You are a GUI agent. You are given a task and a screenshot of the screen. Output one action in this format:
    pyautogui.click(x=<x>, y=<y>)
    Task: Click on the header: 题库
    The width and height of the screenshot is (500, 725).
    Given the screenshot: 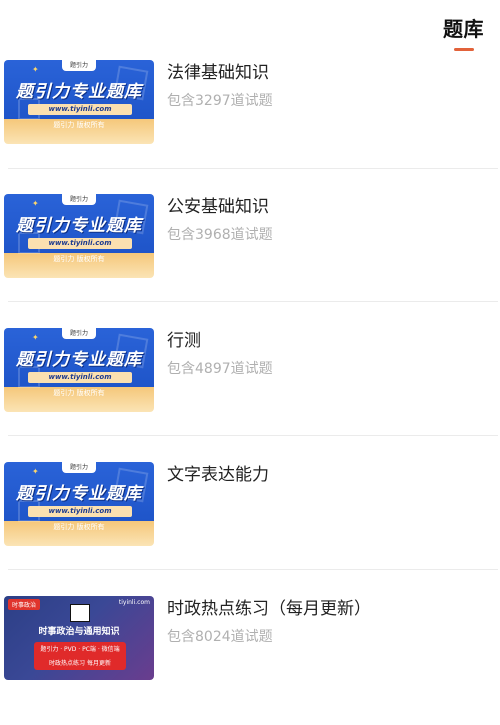 What is the action you would take?
    pyautogui.click(x=250, y=27)
    